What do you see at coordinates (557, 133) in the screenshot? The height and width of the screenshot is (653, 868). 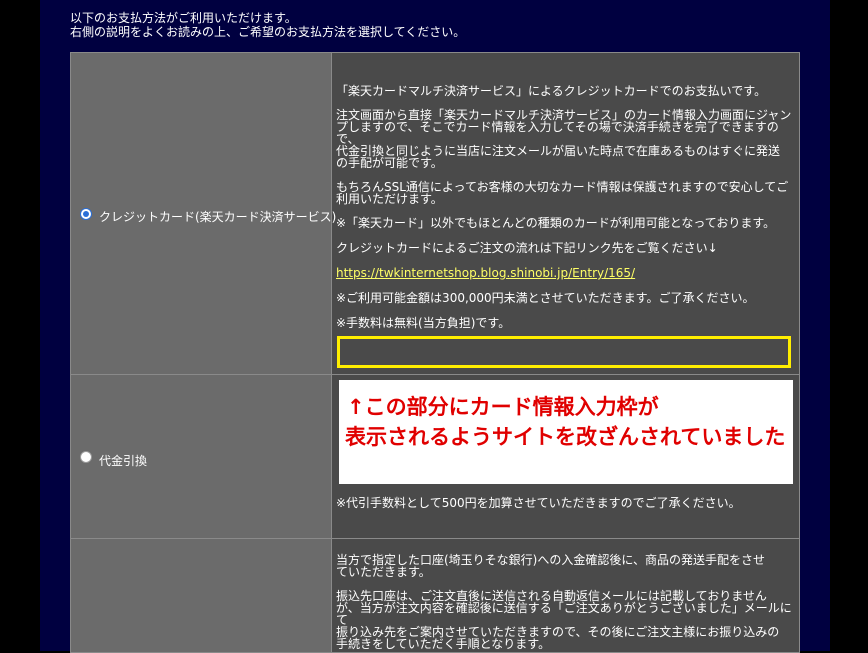 I see `desc-text: プしますので、そこでカード情報を入力してその場で決済手続きを完了できますので、` at bounding box center [557, 133].